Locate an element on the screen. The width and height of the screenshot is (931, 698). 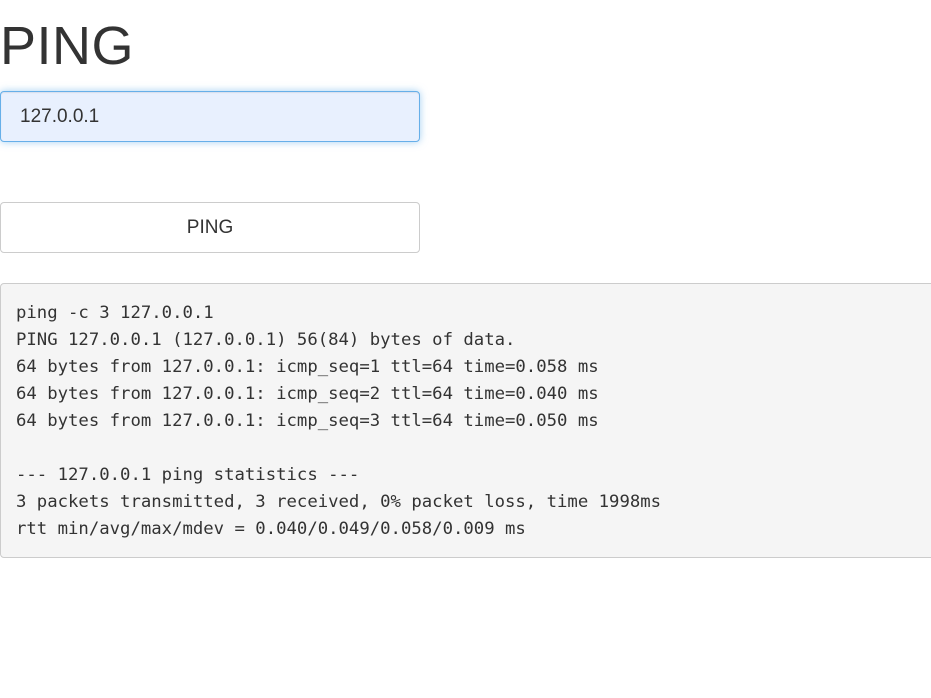
page-title: PING is located at coordinates (67, 46).